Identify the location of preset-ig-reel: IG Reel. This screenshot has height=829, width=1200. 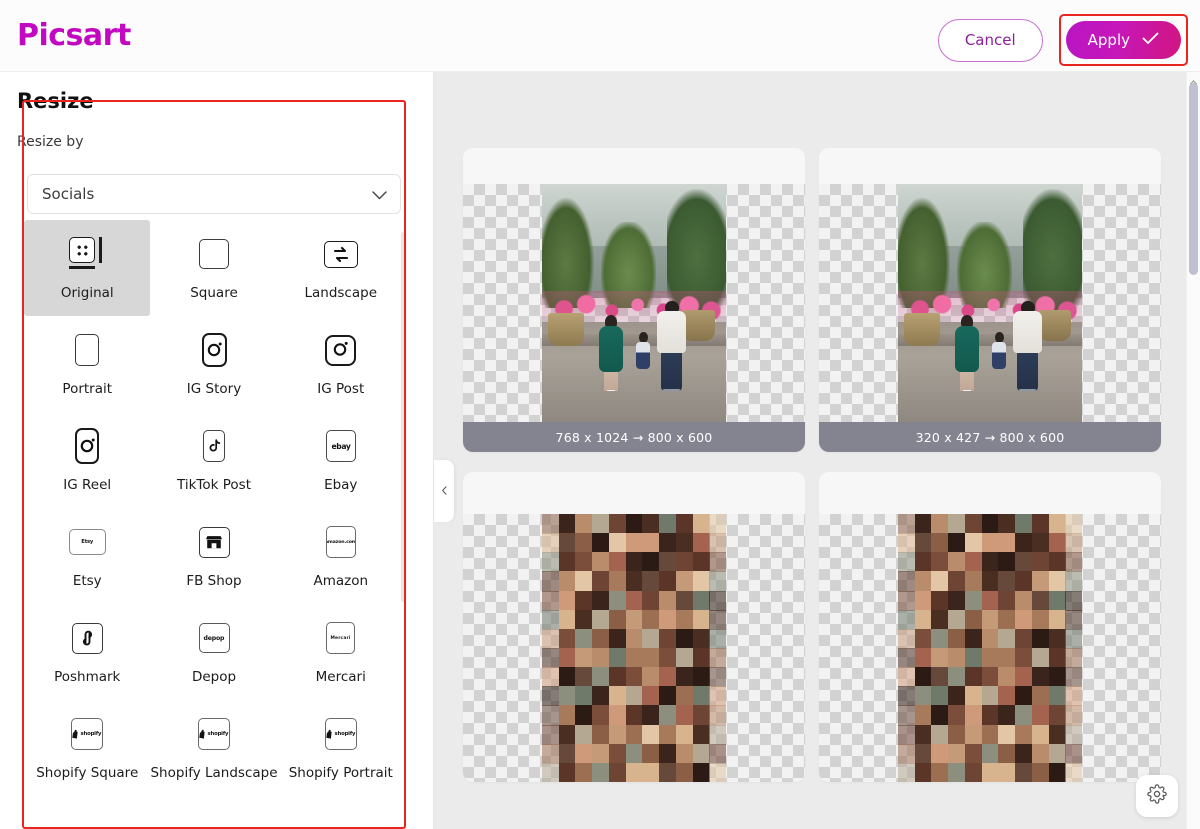
(87, 460).